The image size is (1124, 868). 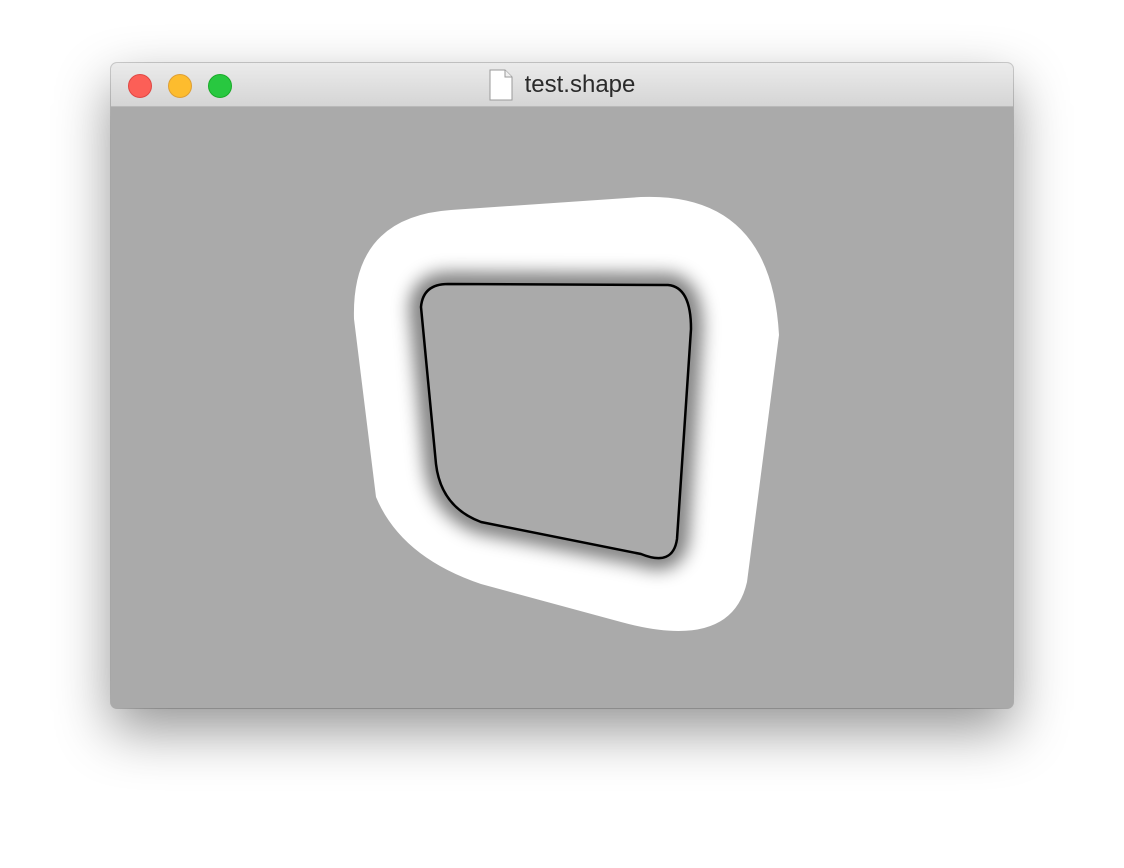 What do you see at coordinates (501, 85) in the screenshot?
I see `document-icon` at bounding box center [501, 85].